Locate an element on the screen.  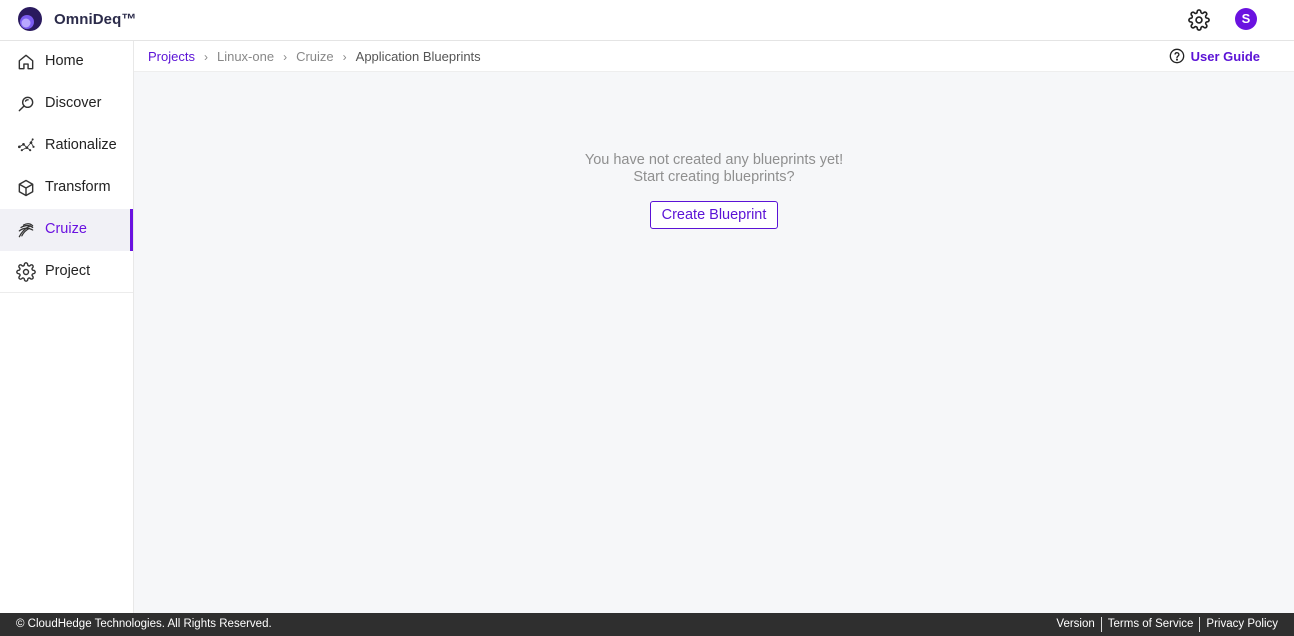
sidebar-item-label: Transform is located at coordinates (78, 187).